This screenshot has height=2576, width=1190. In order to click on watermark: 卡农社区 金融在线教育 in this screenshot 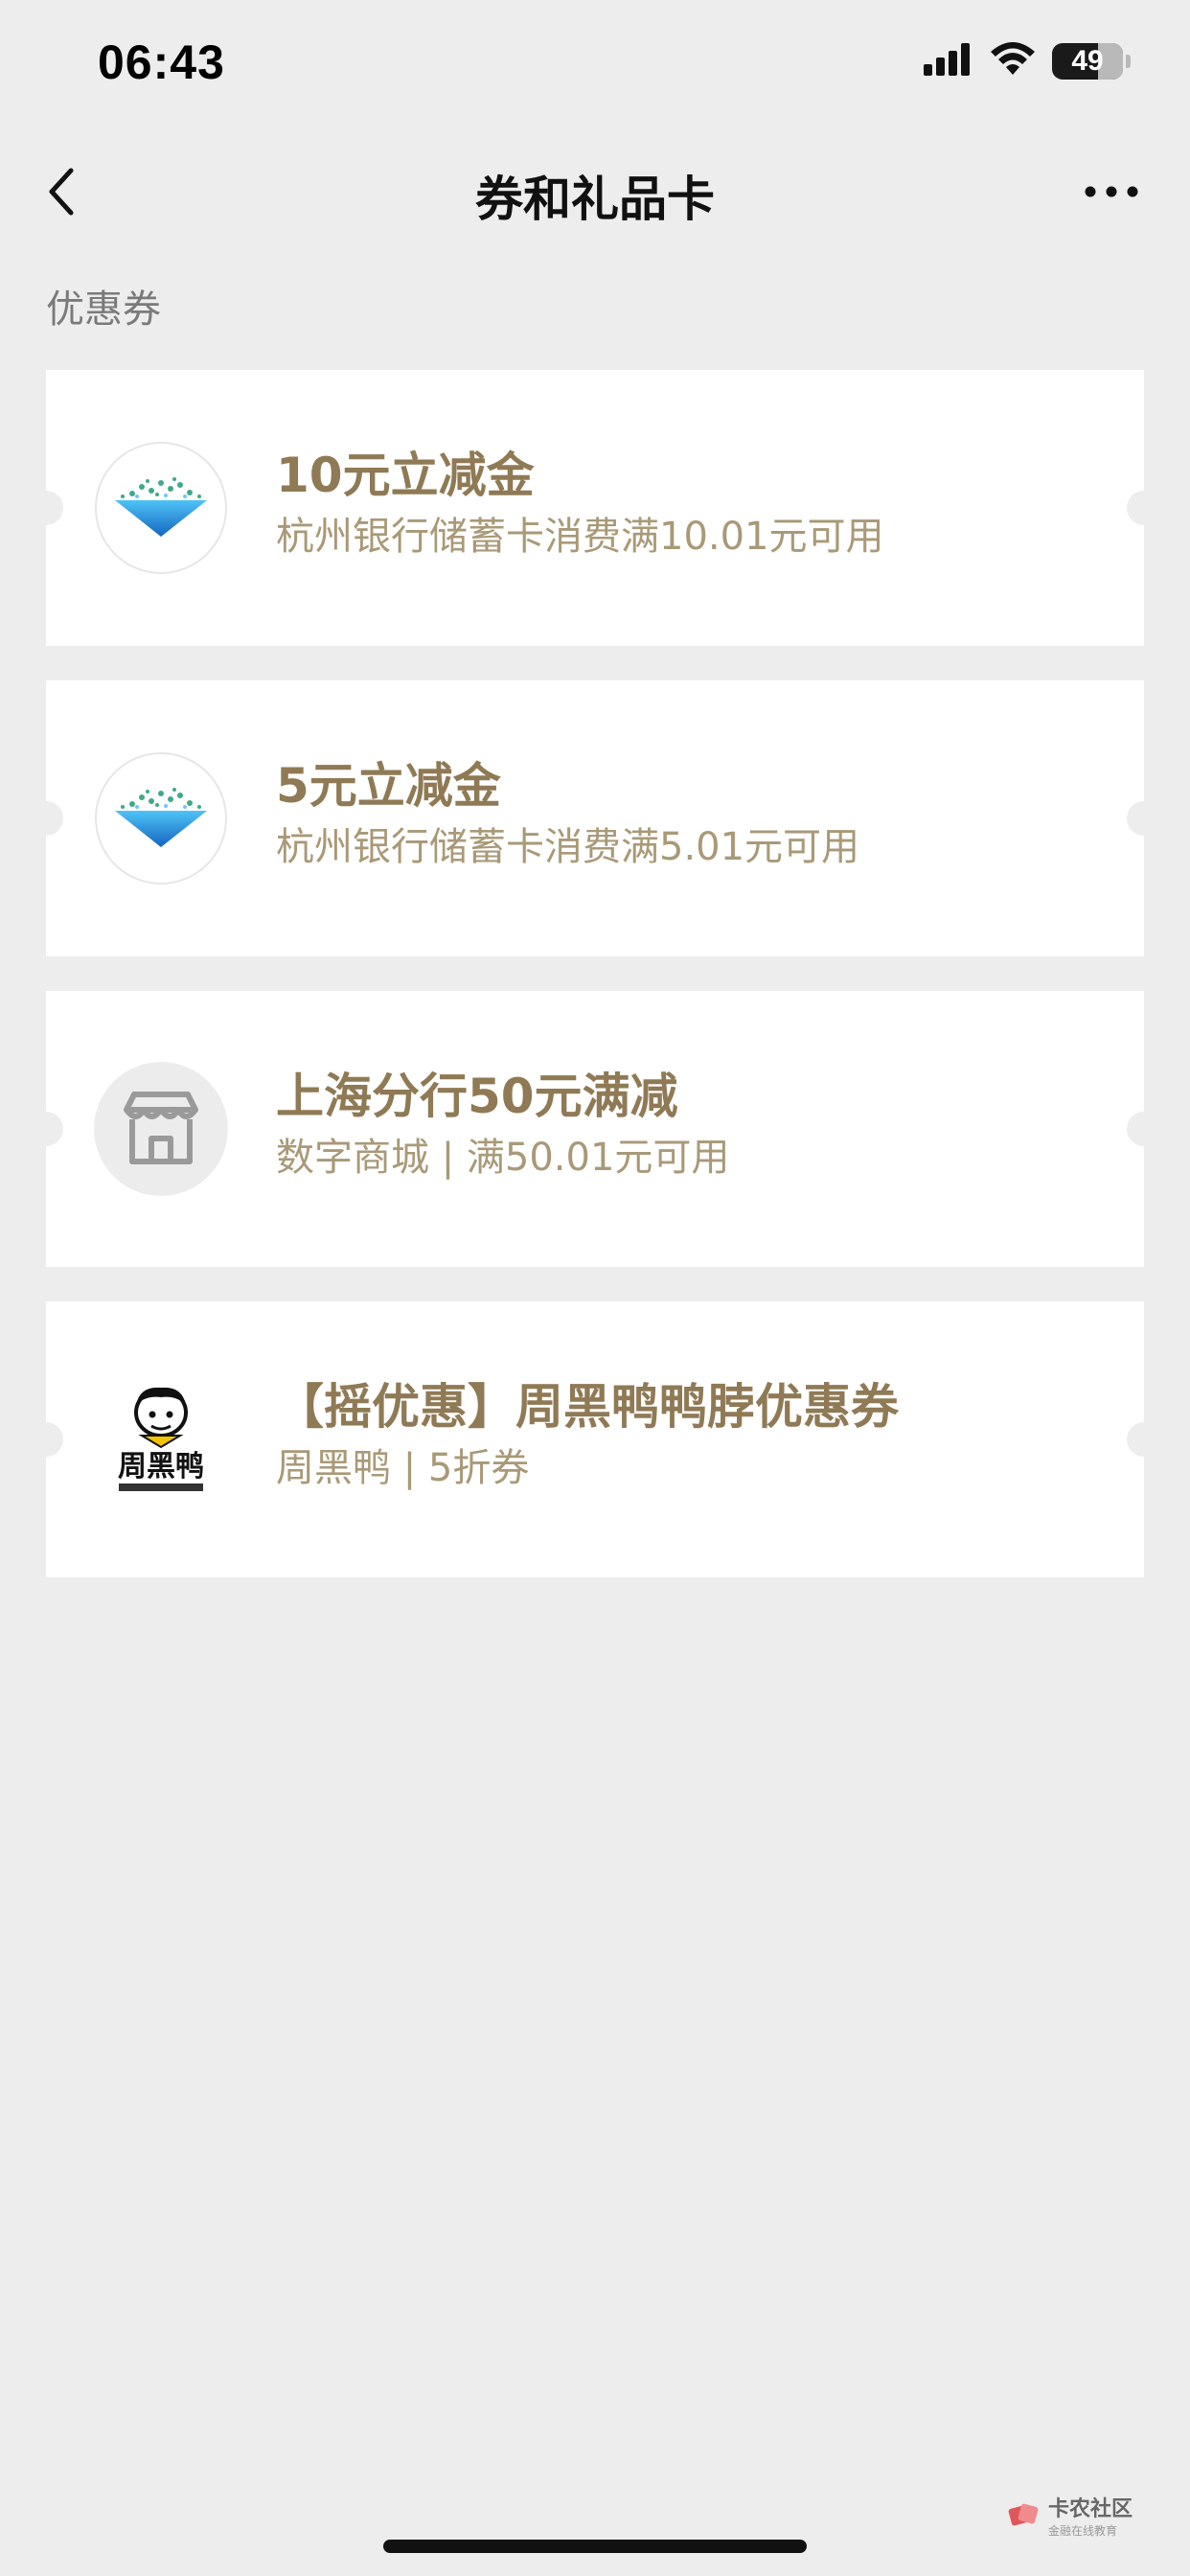, I will do `click(1070, 2515)`.